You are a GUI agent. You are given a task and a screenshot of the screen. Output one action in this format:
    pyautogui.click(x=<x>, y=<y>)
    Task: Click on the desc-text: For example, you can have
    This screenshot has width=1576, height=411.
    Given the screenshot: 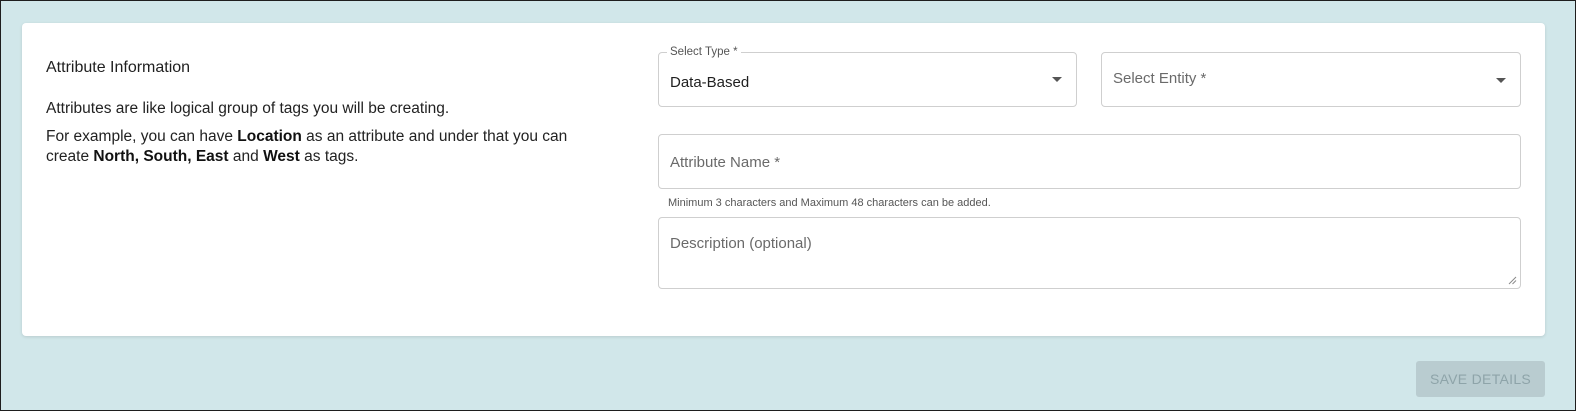 What is the action you would take?
    pyautogui.click(x=142, y=136)
    